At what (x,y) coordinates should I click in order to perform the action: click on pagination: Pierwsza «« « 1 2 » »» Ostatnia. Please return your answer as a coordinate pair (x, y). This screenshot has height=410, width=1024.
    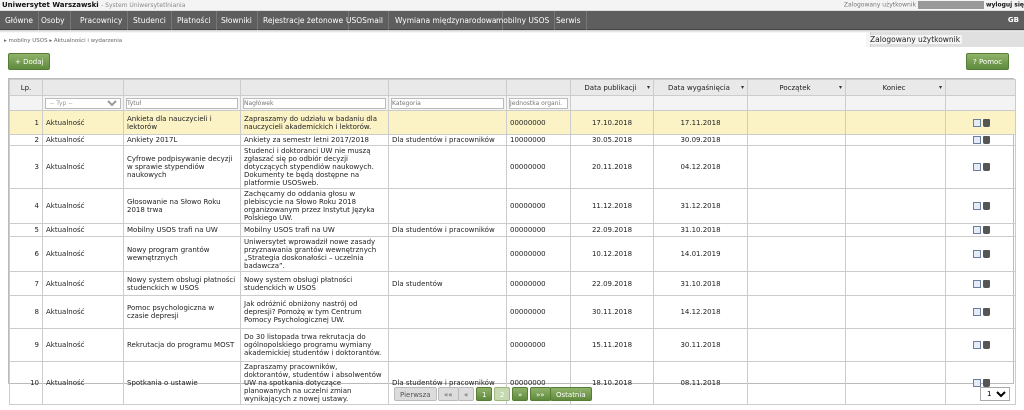
    Looking at the image, I should click on (512, 395).